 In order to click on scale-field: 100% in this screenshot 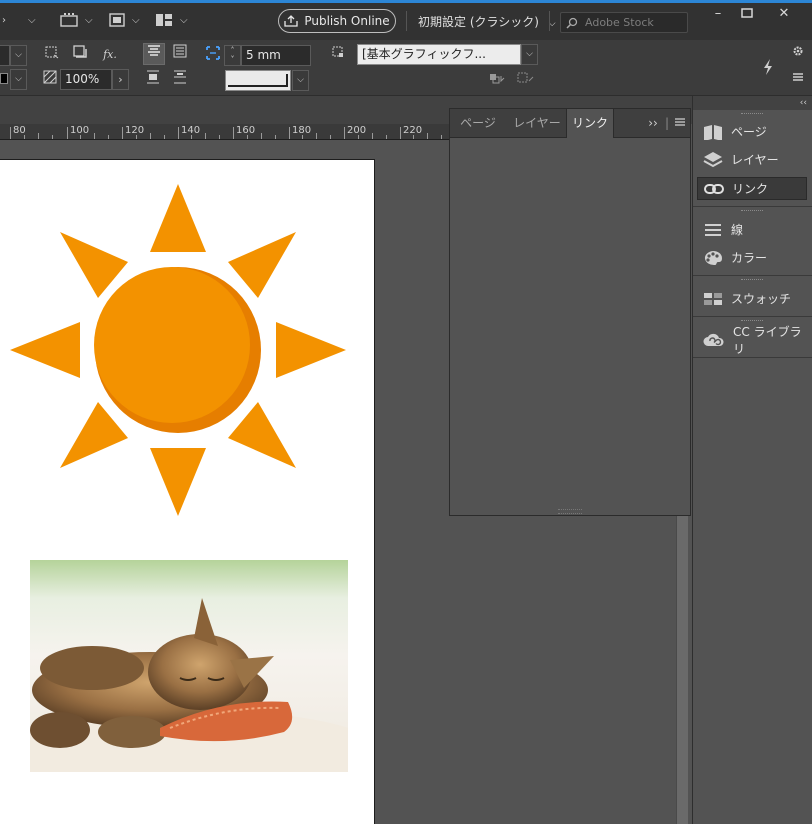, I will do `click(86, 79)`.